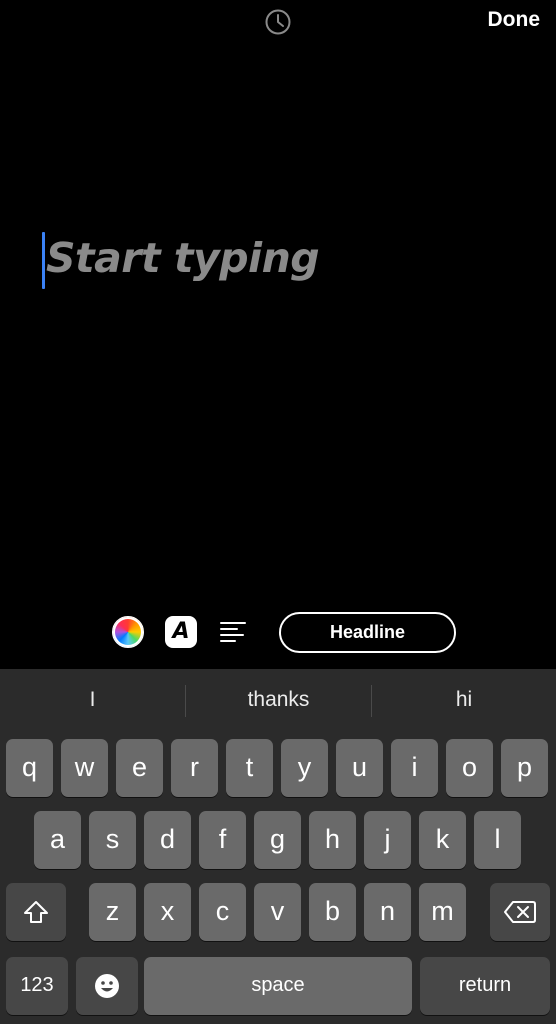 Image resolution: width=556 pixels, height=1024 pixels. What do you see at coordinates (222, 912) in the screenshot?
I see `key-c: c` at bounding box center [222, 912].